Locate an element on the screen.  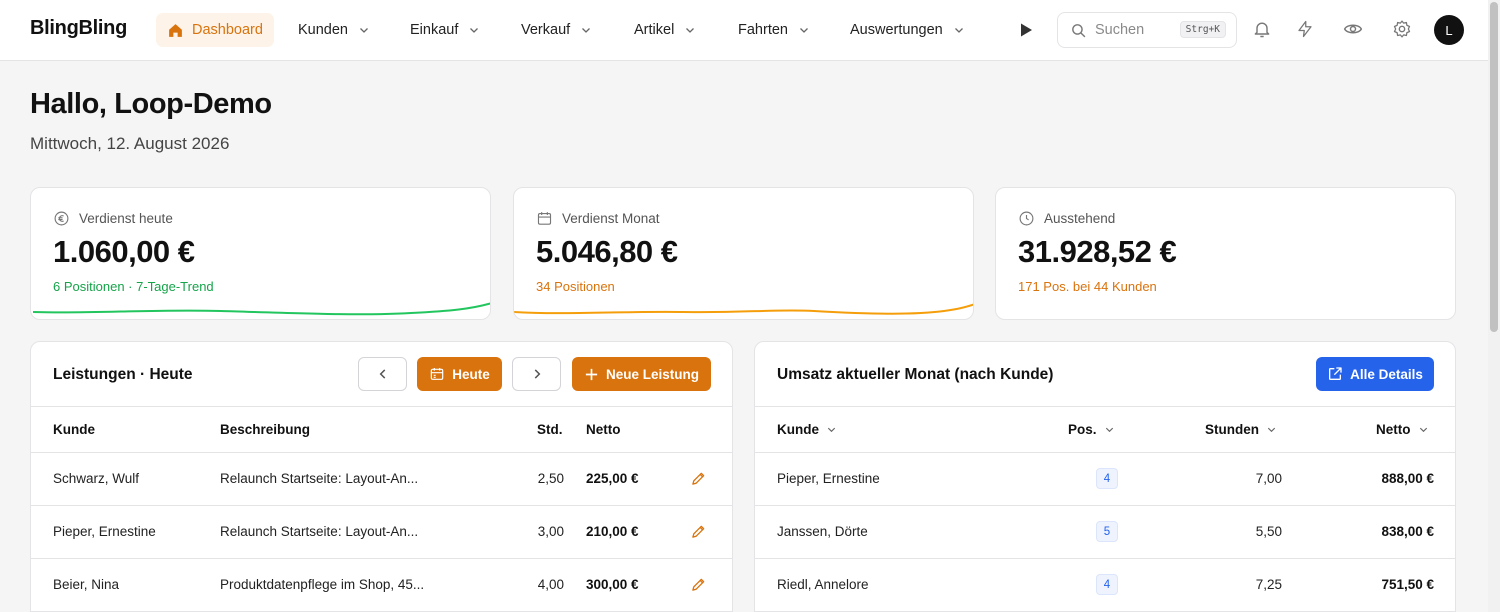
nav-fahrten: Fahrten is located at coordinates (774, 30).